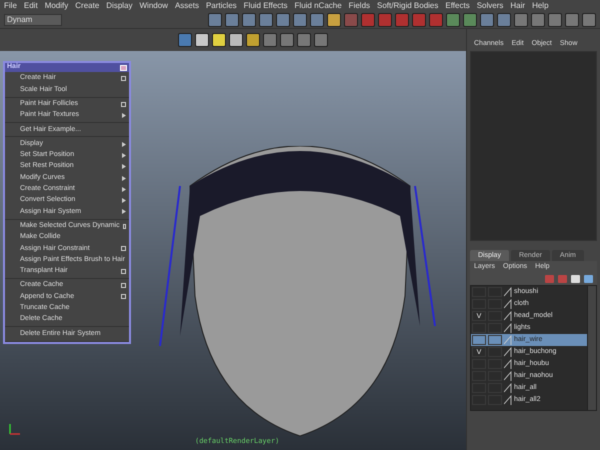  I want to click on menu-item: Help, so click(540, 6).